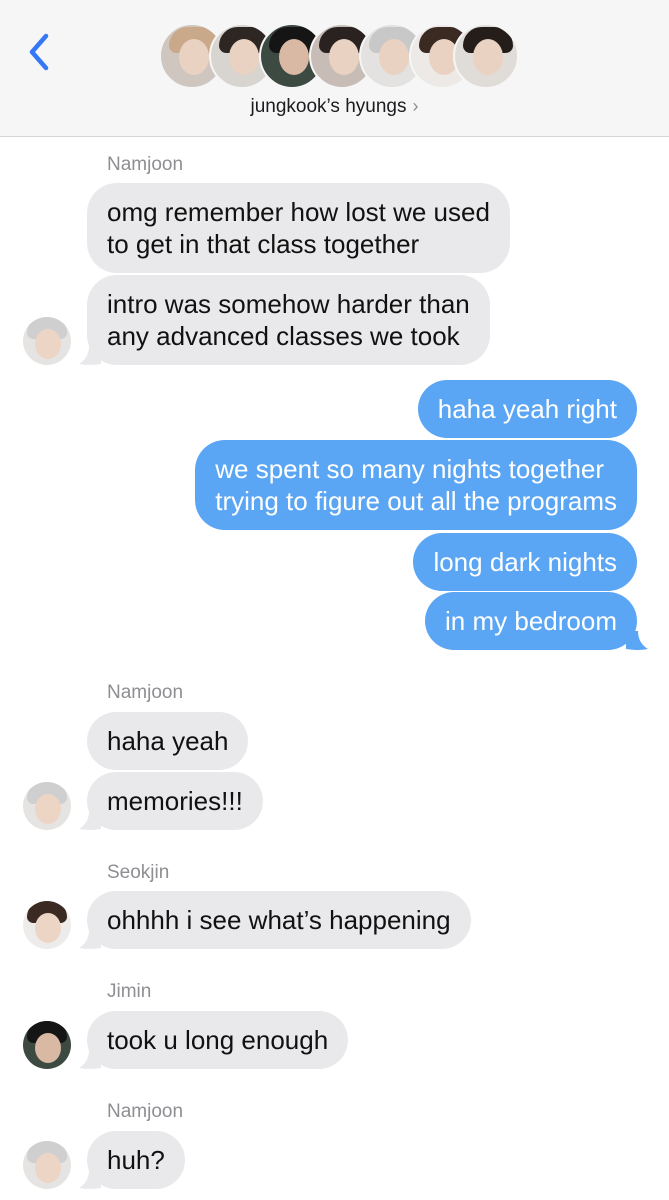 Image resolution: width=669 pixels, height=1200 pixels. Describe the element at coordinates (328, 106) in the screenshot. I see `group-name: jungkook’s hyungs` at that location.